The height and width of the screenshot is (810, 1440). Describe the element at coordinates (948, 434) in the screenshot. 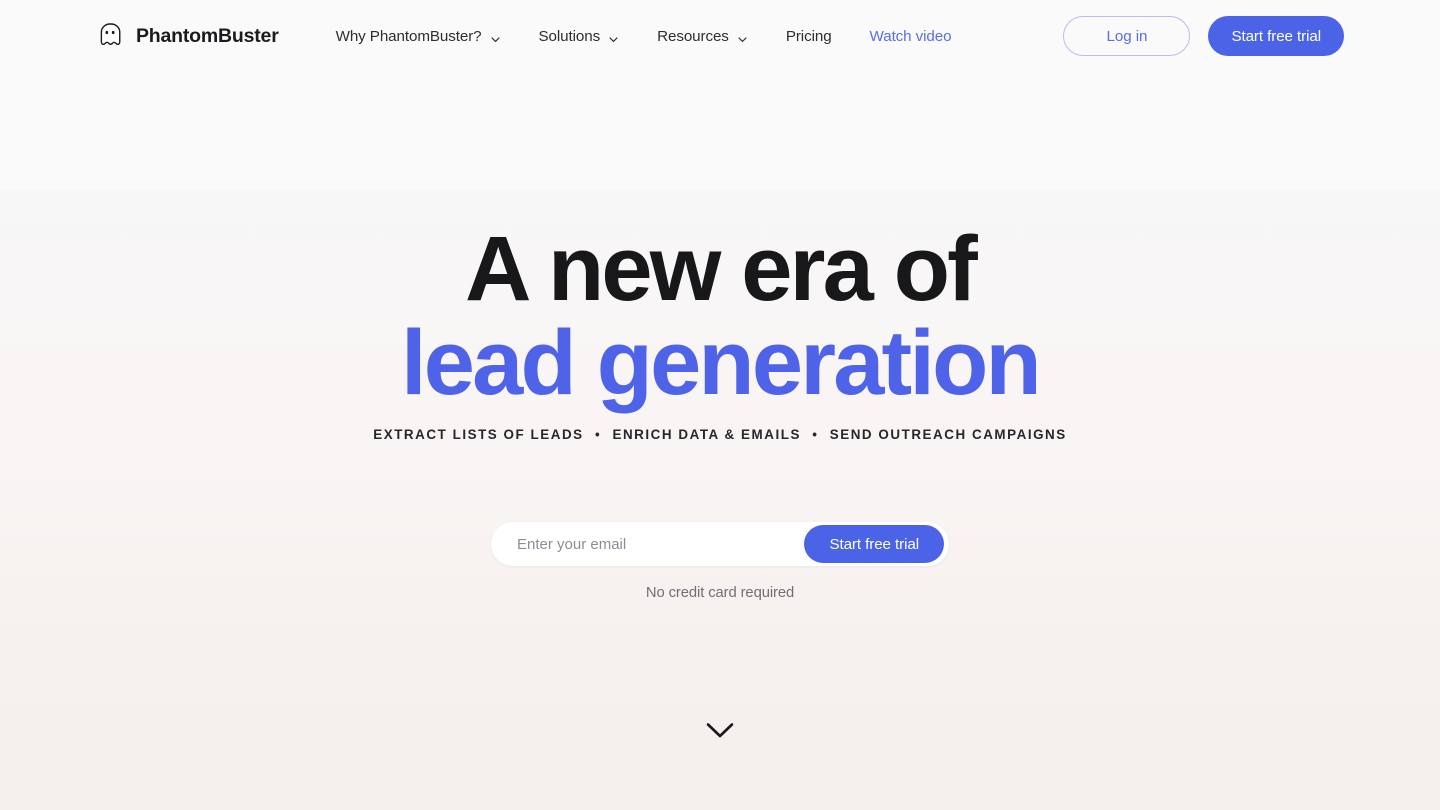

I see `tagline-part-3: SEND OUTREACH CAMPAIGNS` at that location.